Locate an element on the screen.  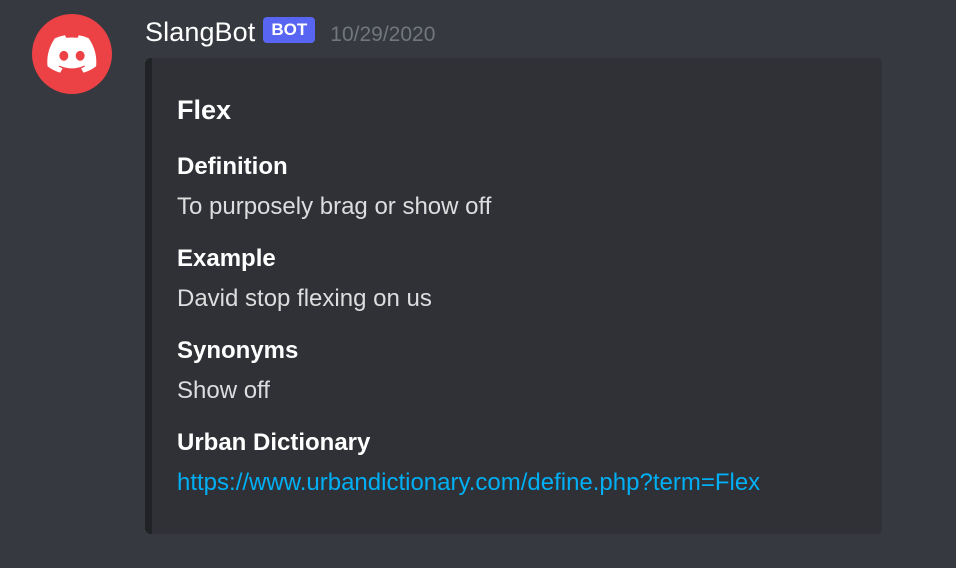
avatar is located at coordinates (72, 54).